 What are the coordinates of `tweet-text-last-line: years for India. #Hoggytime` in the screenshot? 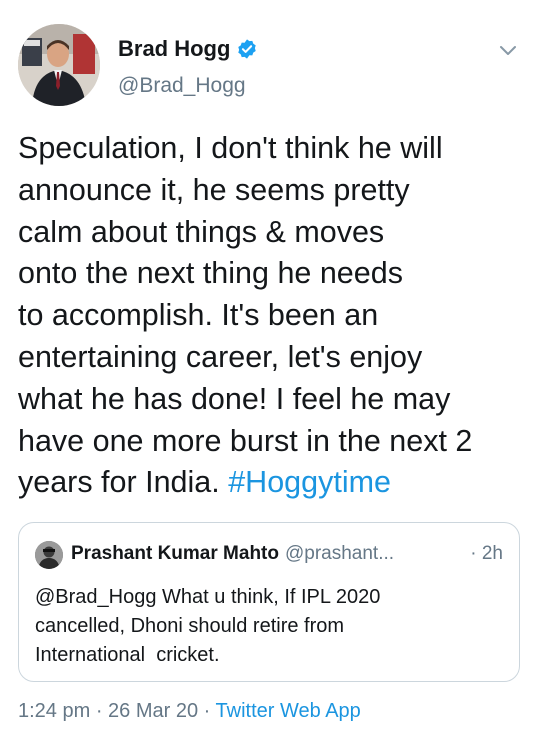 It's located at (271, 483).